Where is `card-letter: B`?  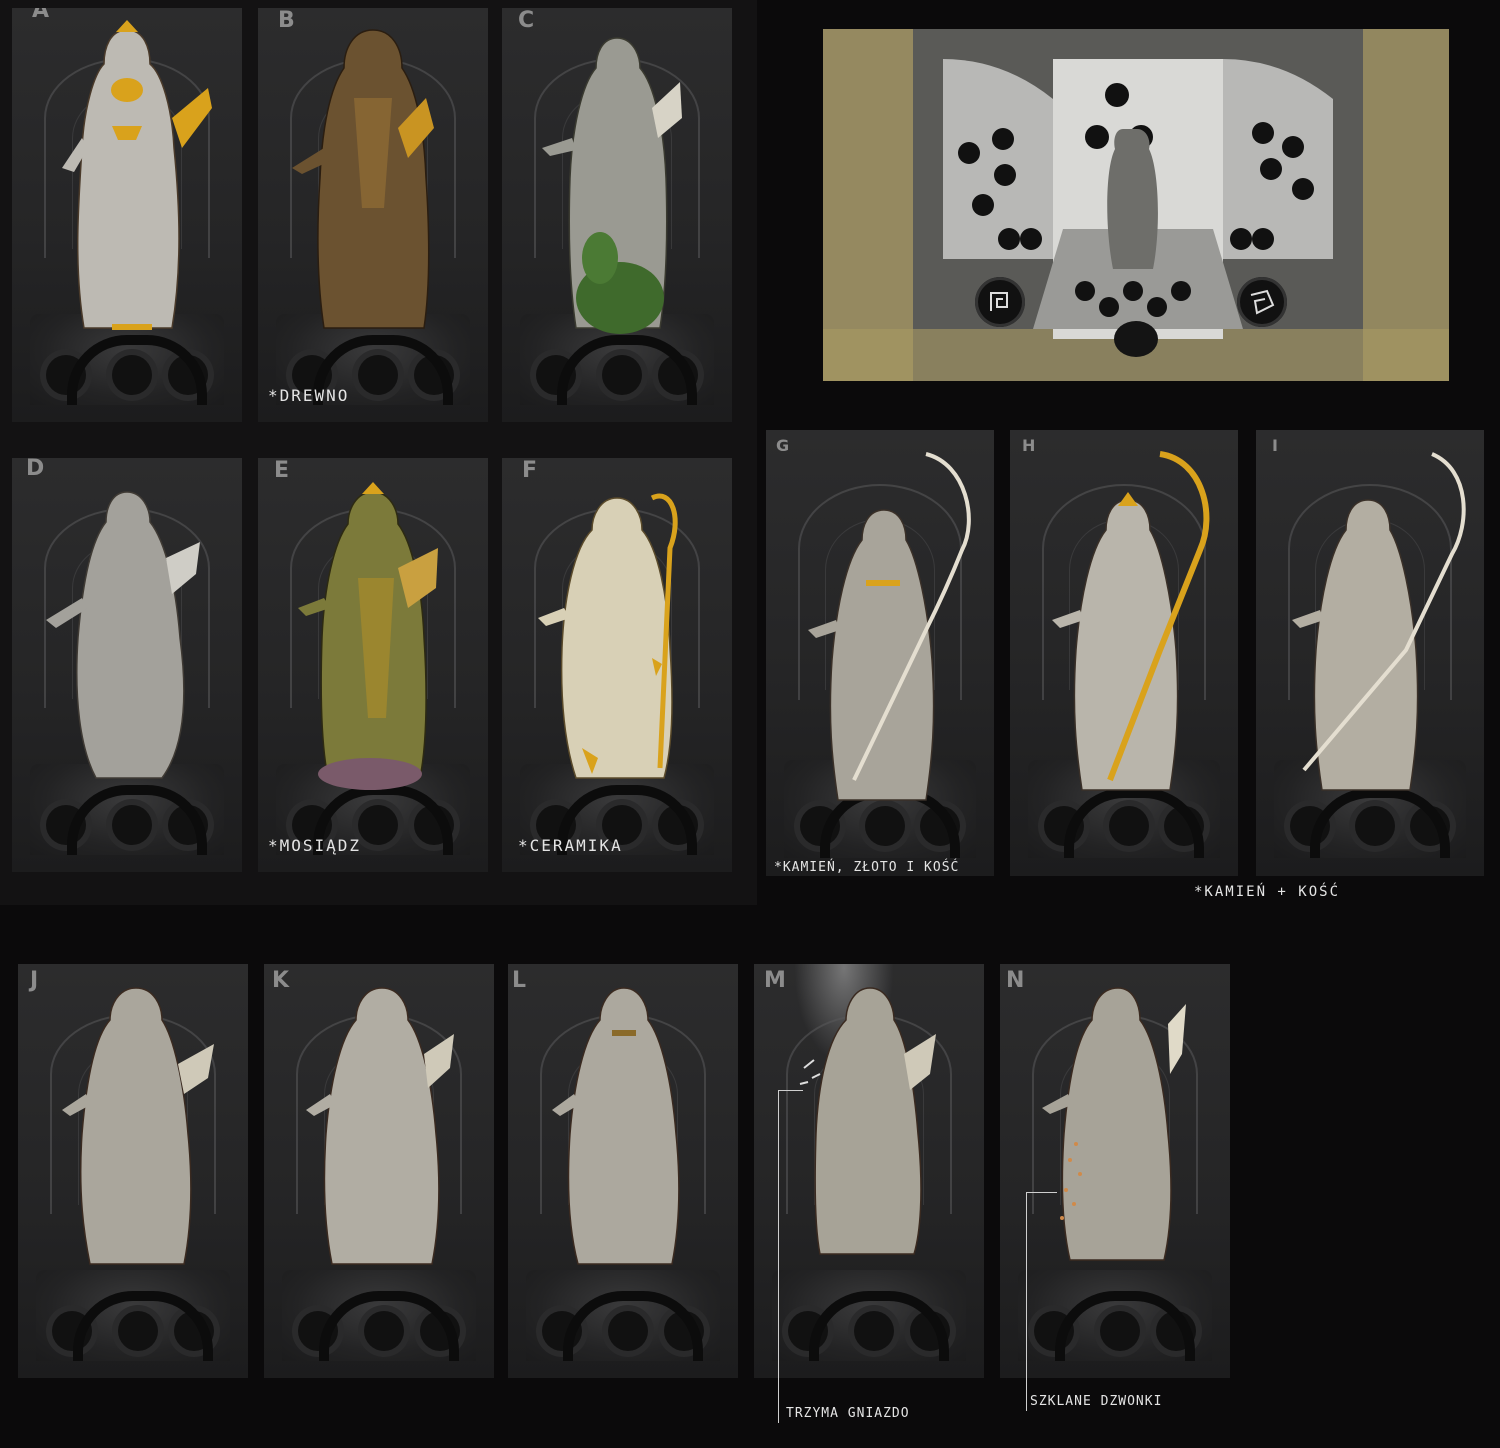
card-letter: B is located at coordinates (286, 20).